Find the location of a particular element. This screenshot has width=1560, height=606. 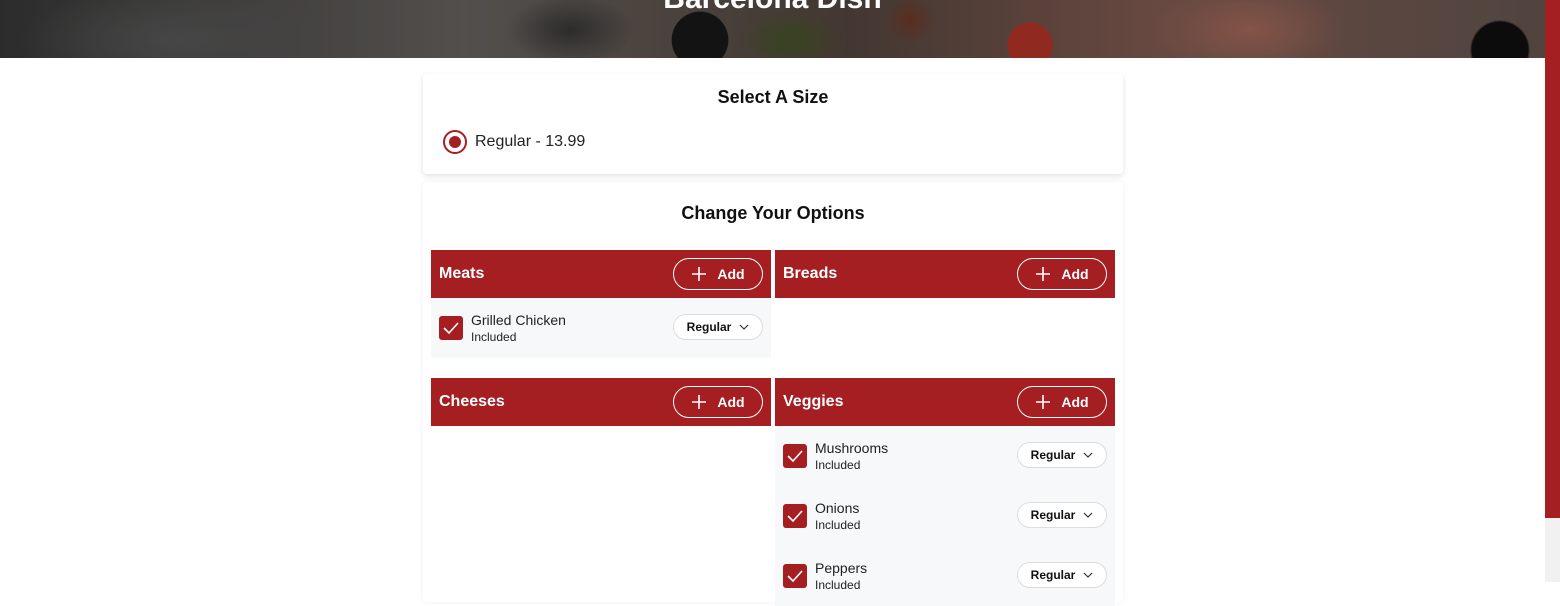

size-option-regular: Regular - 13.99 is located at coordinates (514, 142).